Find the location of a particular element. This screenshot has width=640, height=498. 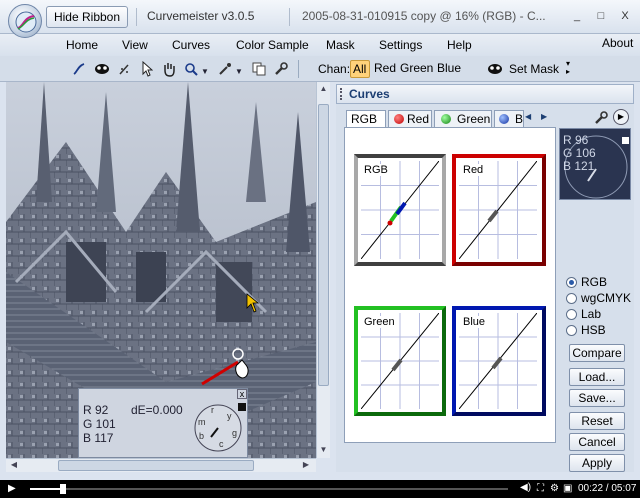

channel-red-button: Red is located at coordinates (385, 69).